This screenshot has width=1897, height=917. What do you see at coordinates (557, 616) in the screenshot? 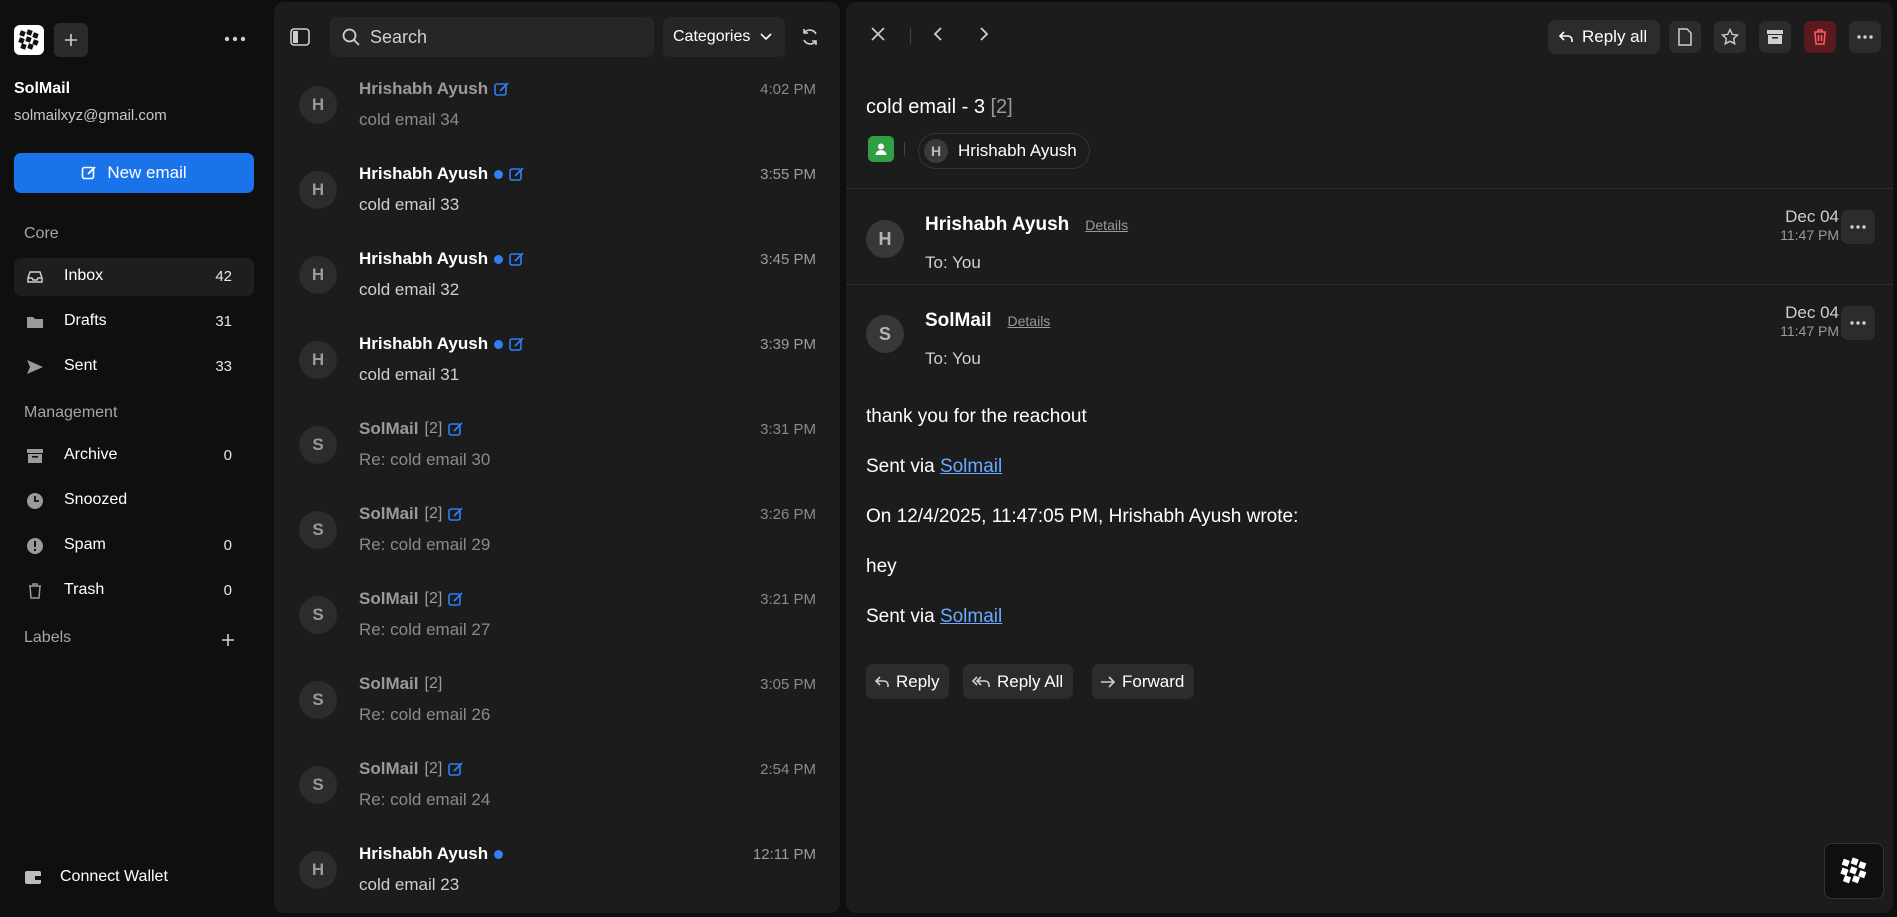
I see `mail-row: S SolMail [2] Re: cold email 27 3:21 PM` at bounding box center [557, 616].